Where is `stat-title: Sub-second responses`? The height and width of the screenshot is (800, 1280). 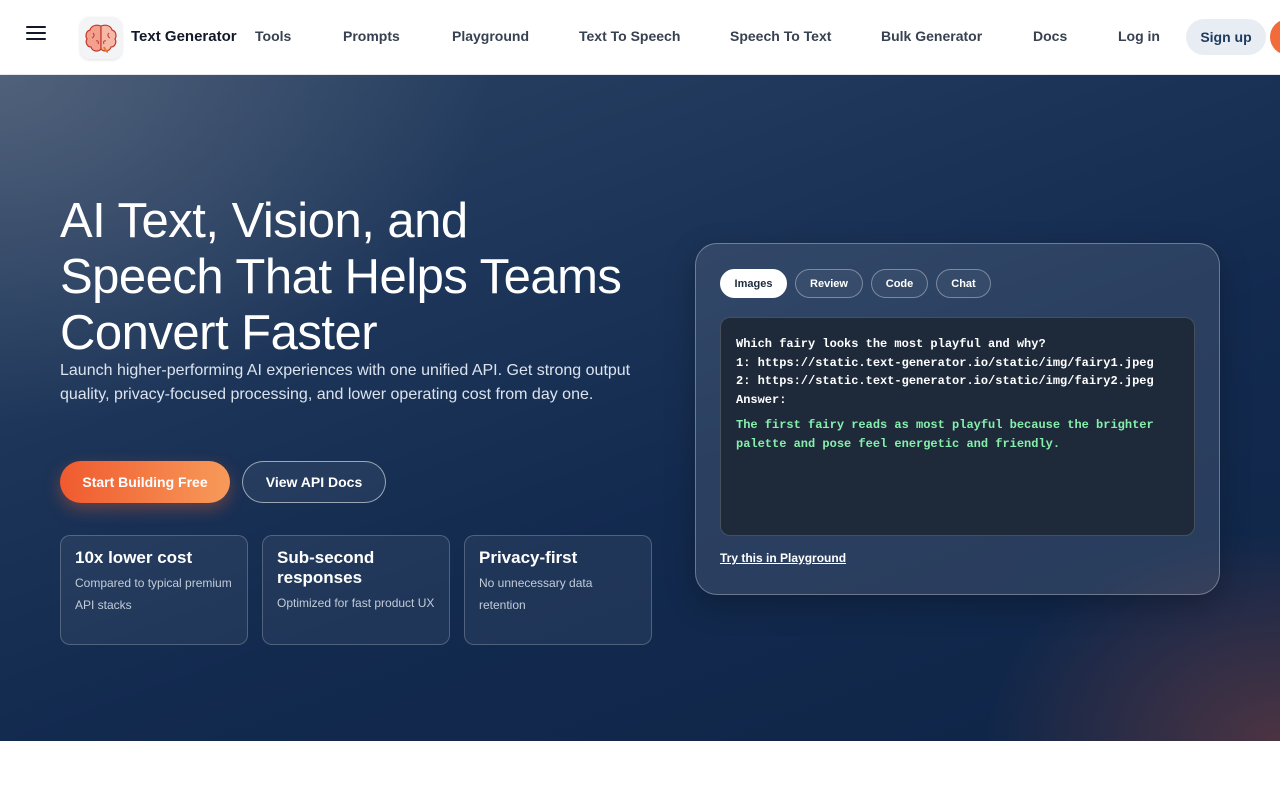 stat-title: Sub-second responses is located at coordinates (326, 567).